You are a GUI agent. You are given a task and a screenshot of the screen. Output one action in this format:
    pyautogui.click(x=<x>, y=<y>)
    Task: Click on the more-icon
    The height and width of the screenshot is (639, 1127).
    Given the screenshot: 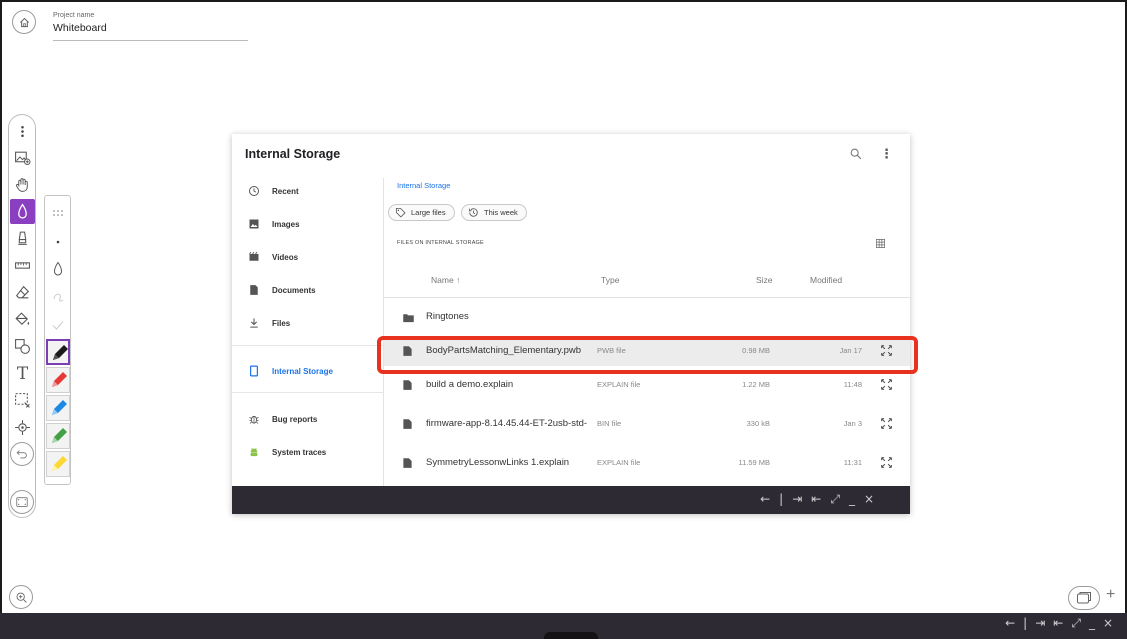 What is the action you would take?
    pyautogui.click(x=22, y=131)
    